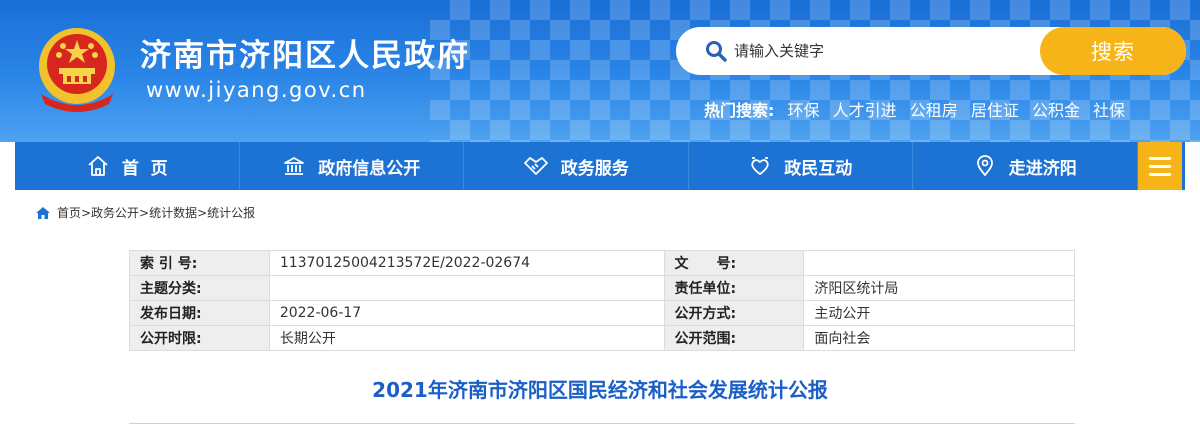 The image size is (1200, 436). I want to click on meta-value: 2022-06-17, so click(466, 313).